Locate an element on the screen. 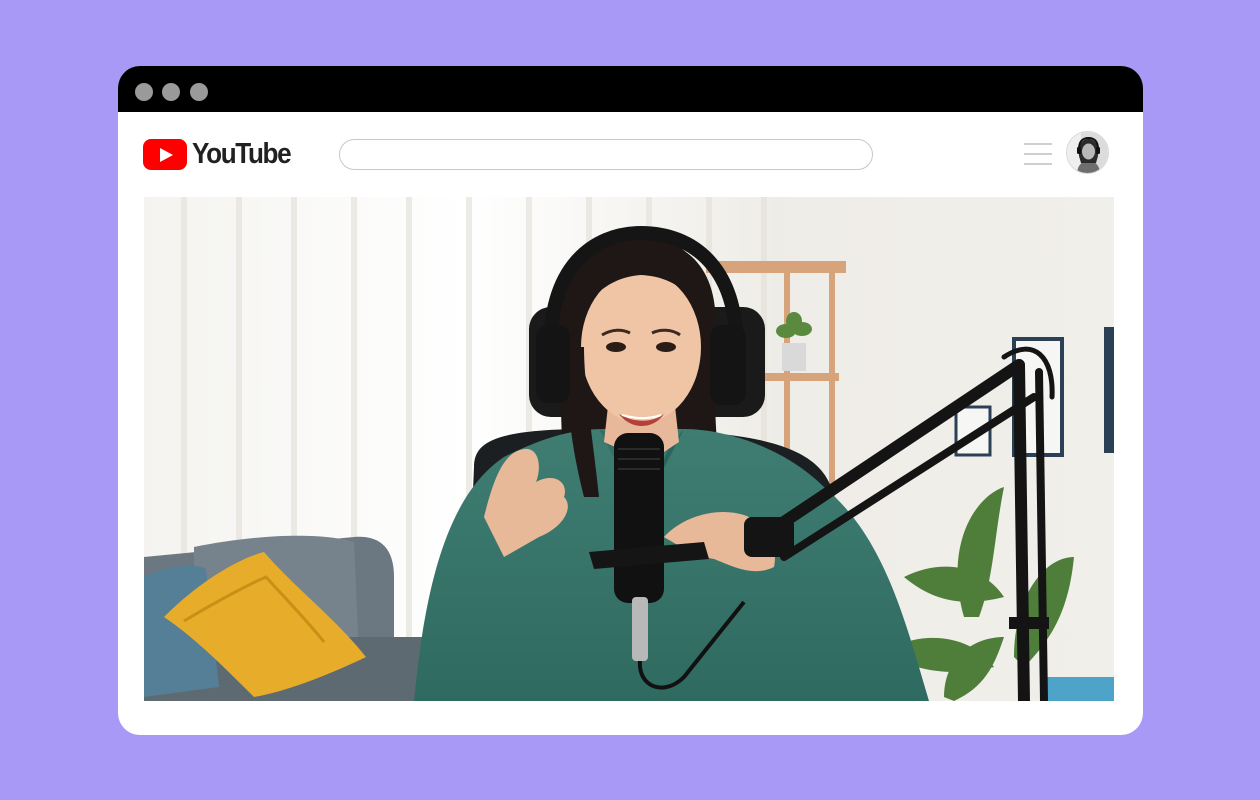  logo-text: YouTube is located at coordinates (242, 153).